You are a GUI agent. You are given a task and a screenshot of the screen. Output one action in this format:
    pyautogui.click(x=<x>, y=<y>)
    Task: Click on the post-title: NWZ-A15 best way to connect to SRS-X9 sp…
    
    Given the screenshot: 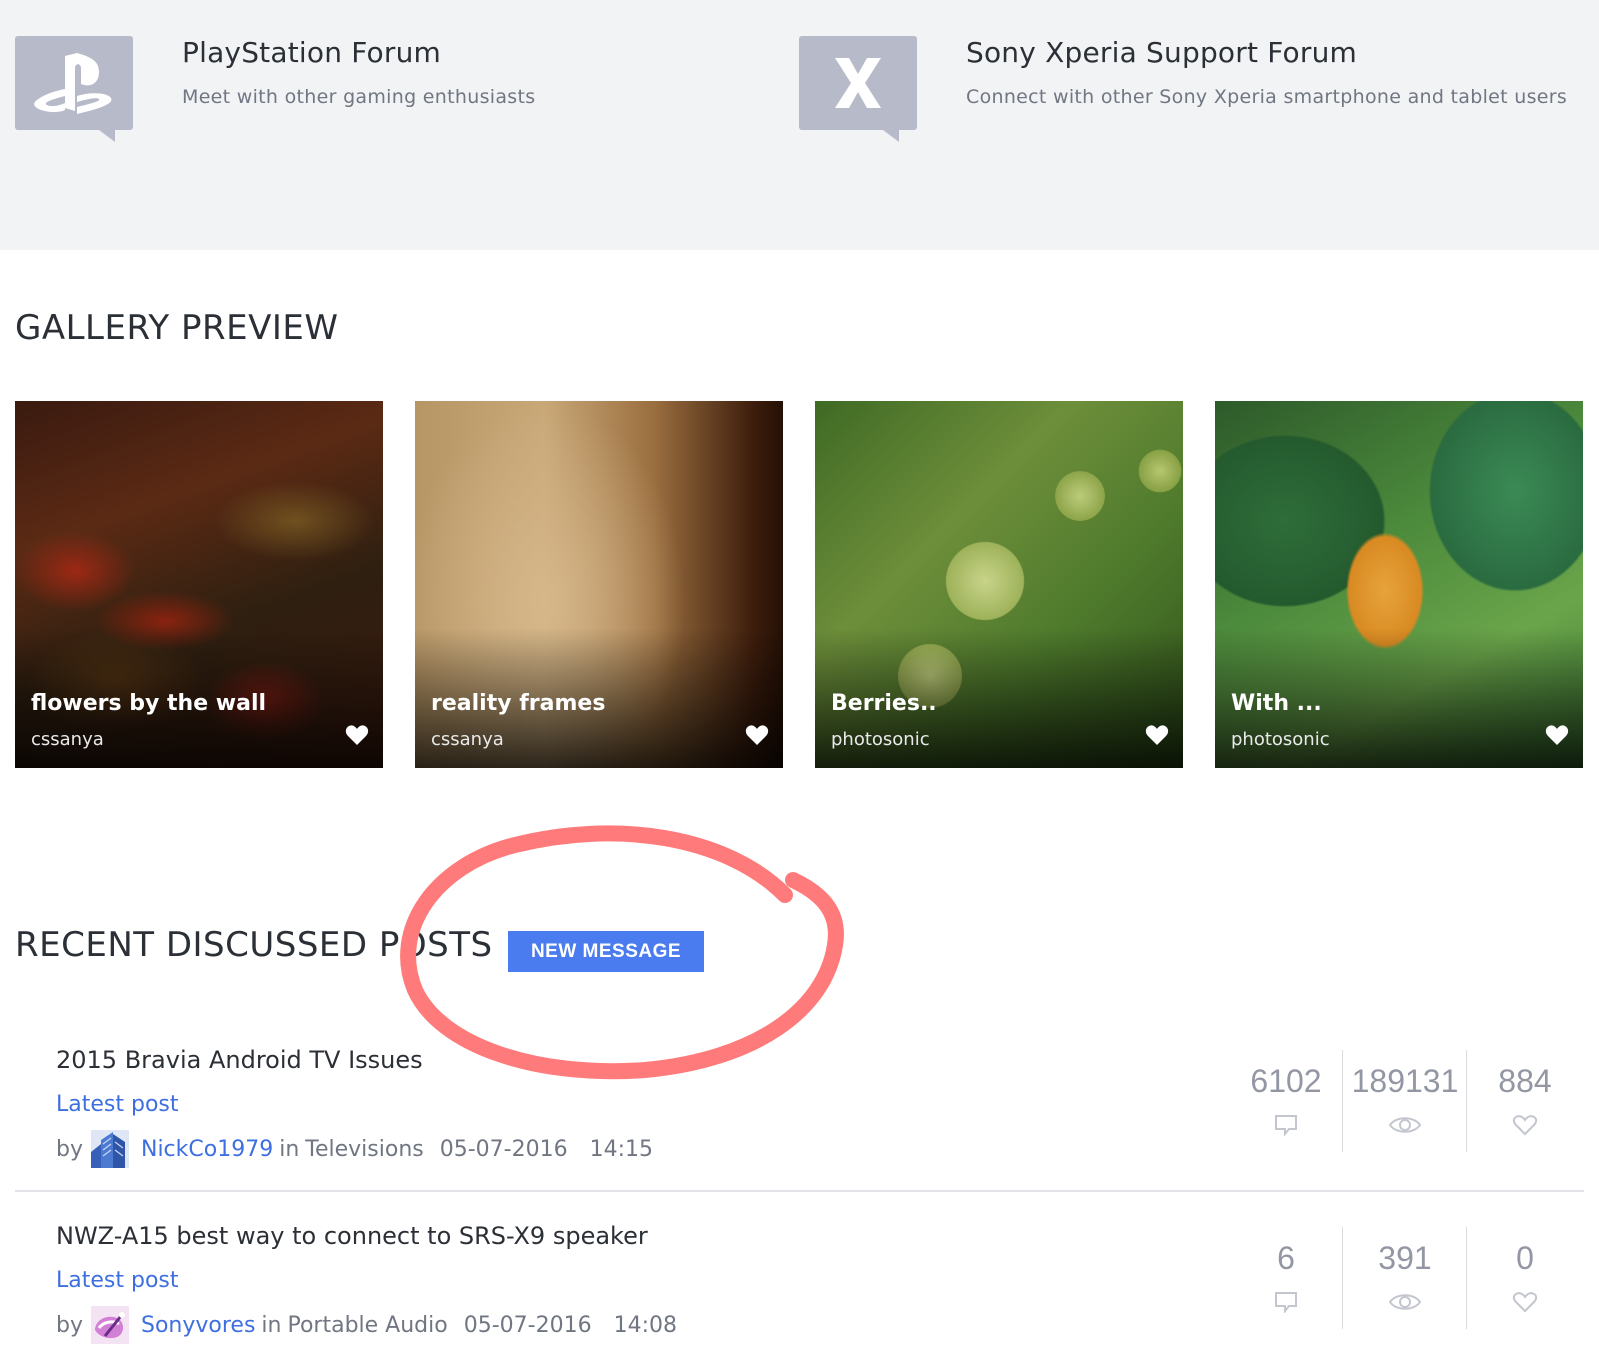 What is the action you would take?
    pyautogui.click(x=352, y=1236)
    